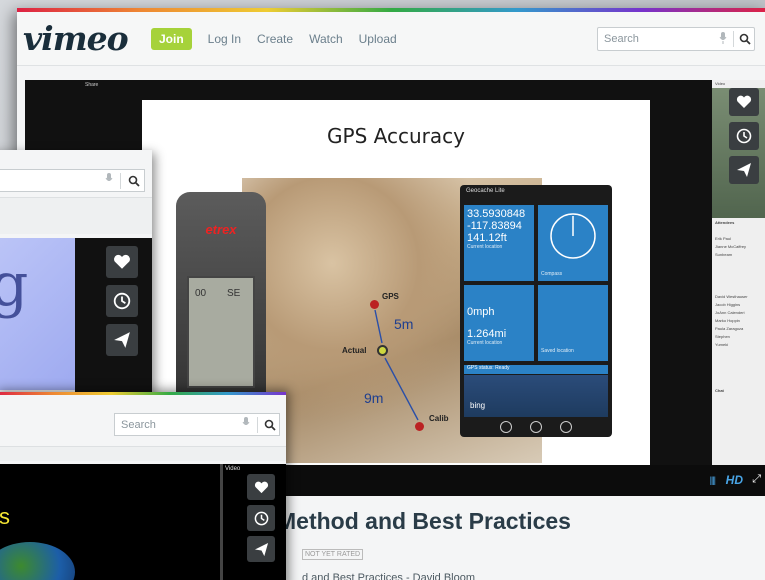 This screenshot has width=765, height=580. Describe the element at coordinates (723, 238) in the screenshot. I see `attendee-name: Erik Paul` at that location.